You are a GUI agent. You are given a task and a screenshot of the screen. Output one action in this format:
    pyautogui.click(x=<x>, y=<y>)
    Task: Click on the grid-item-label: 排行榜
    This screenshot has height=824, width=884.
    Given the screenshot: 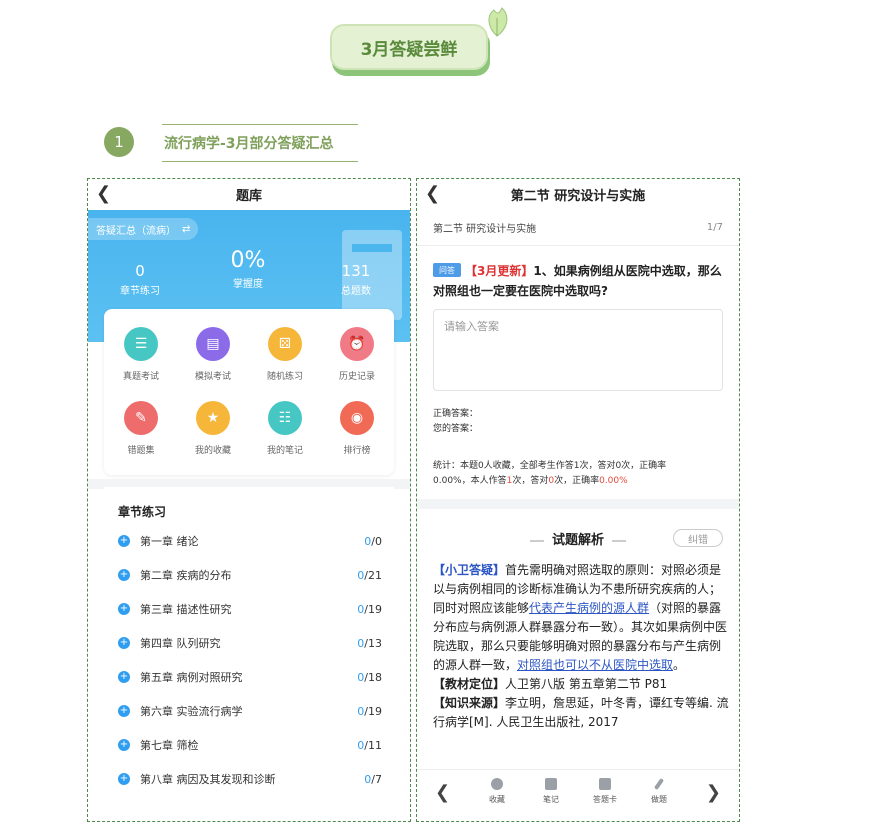 What is the action you would take?
    pyautogui.click(x=357, y=451)
    